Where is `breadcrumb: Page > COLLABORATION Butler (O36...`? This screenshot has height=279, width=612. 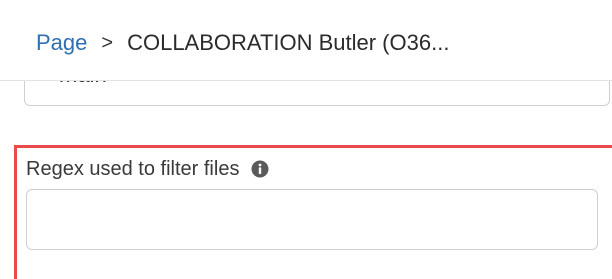 breadcrumb: Page > COLLABORATION Butler (O36... is located at coordinates (242, 43).